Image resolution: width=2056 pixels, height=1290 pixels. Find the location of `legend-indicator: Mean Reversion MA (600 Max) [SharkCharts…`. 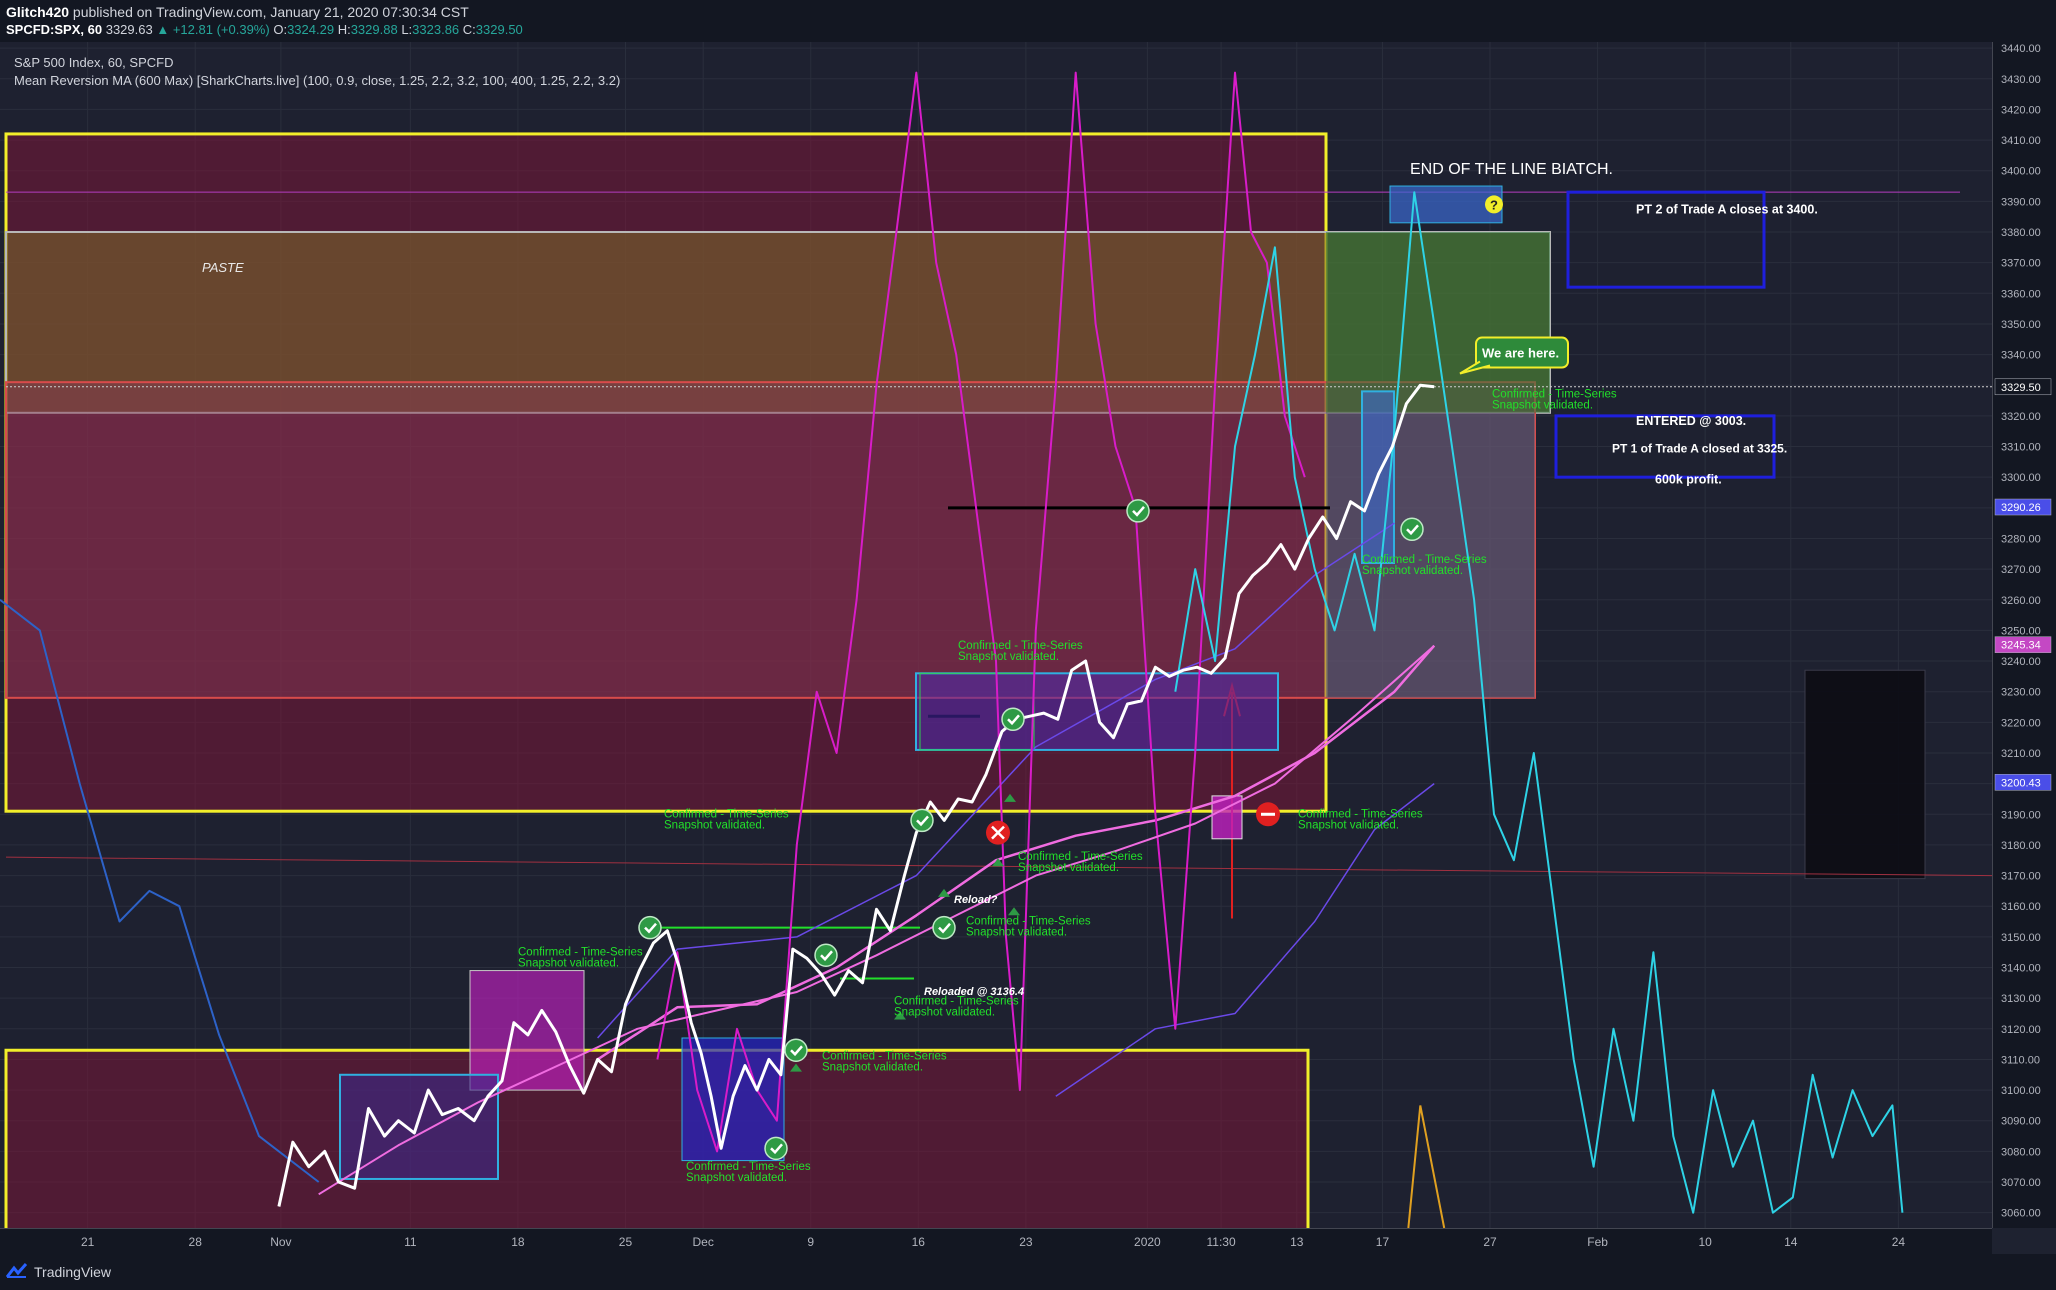

legend-indicator: Mean Reversion MA (600 Max) [SharkCharts… is located at coordinates (317, 81).